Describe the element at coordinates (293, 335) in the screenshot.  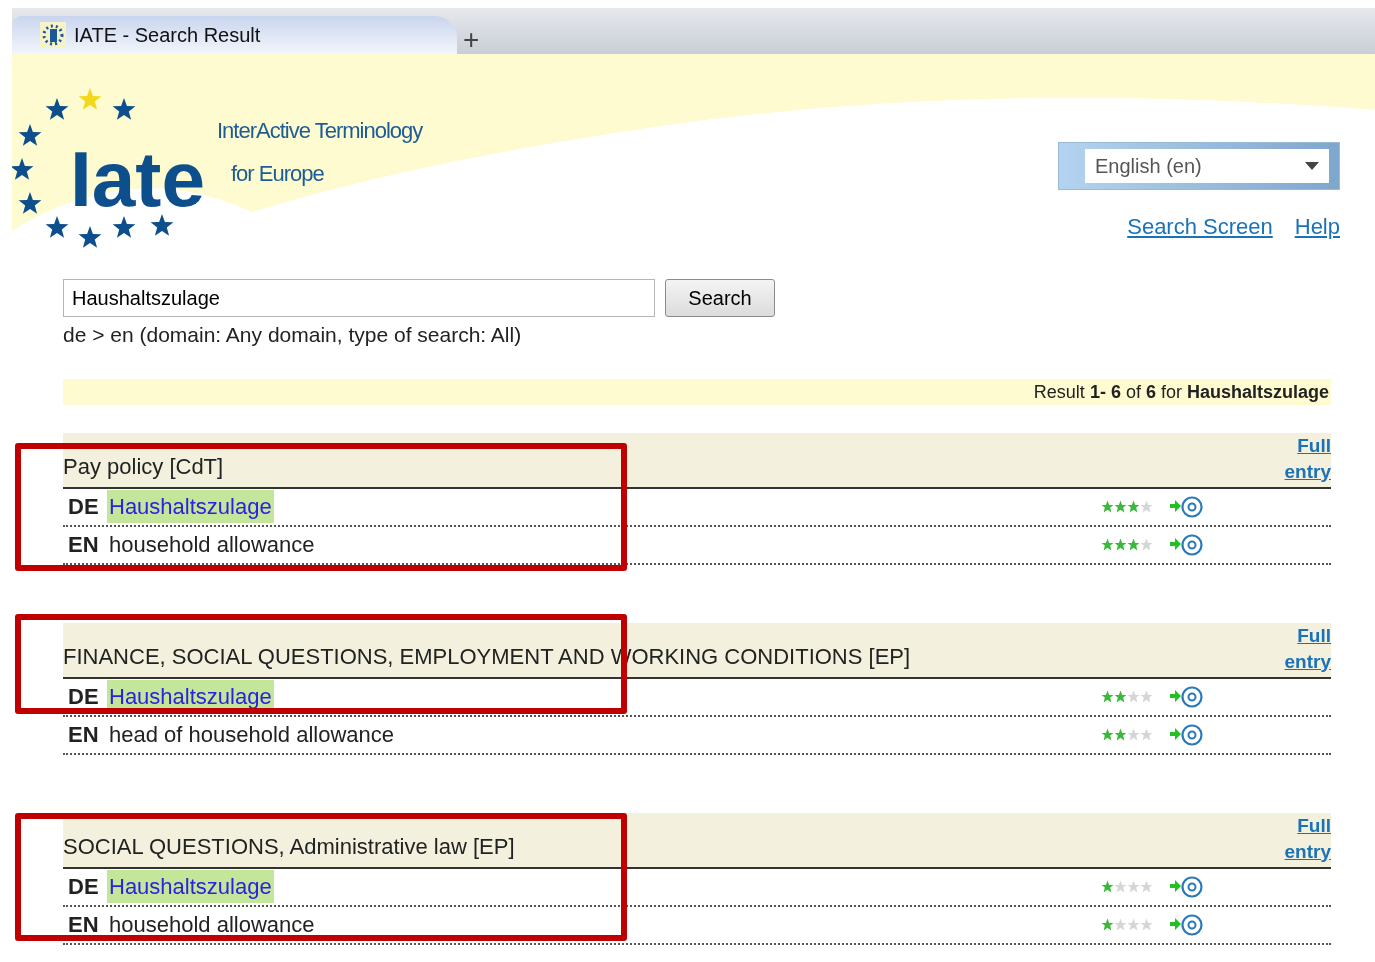
I see `search-info: de > en (domain: Any domain, type of search: All)` at that location.